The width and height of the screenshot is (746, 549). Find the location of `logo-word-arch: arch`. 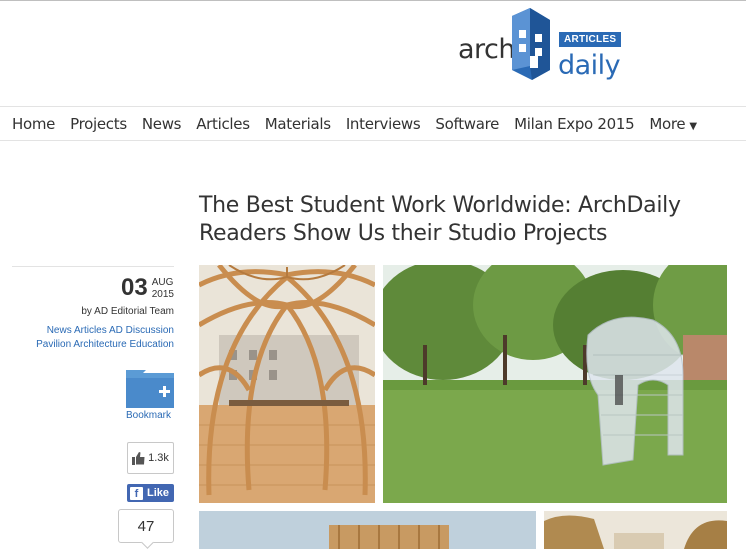

logo-word-arch: arch is located at coordinates (487, 49).